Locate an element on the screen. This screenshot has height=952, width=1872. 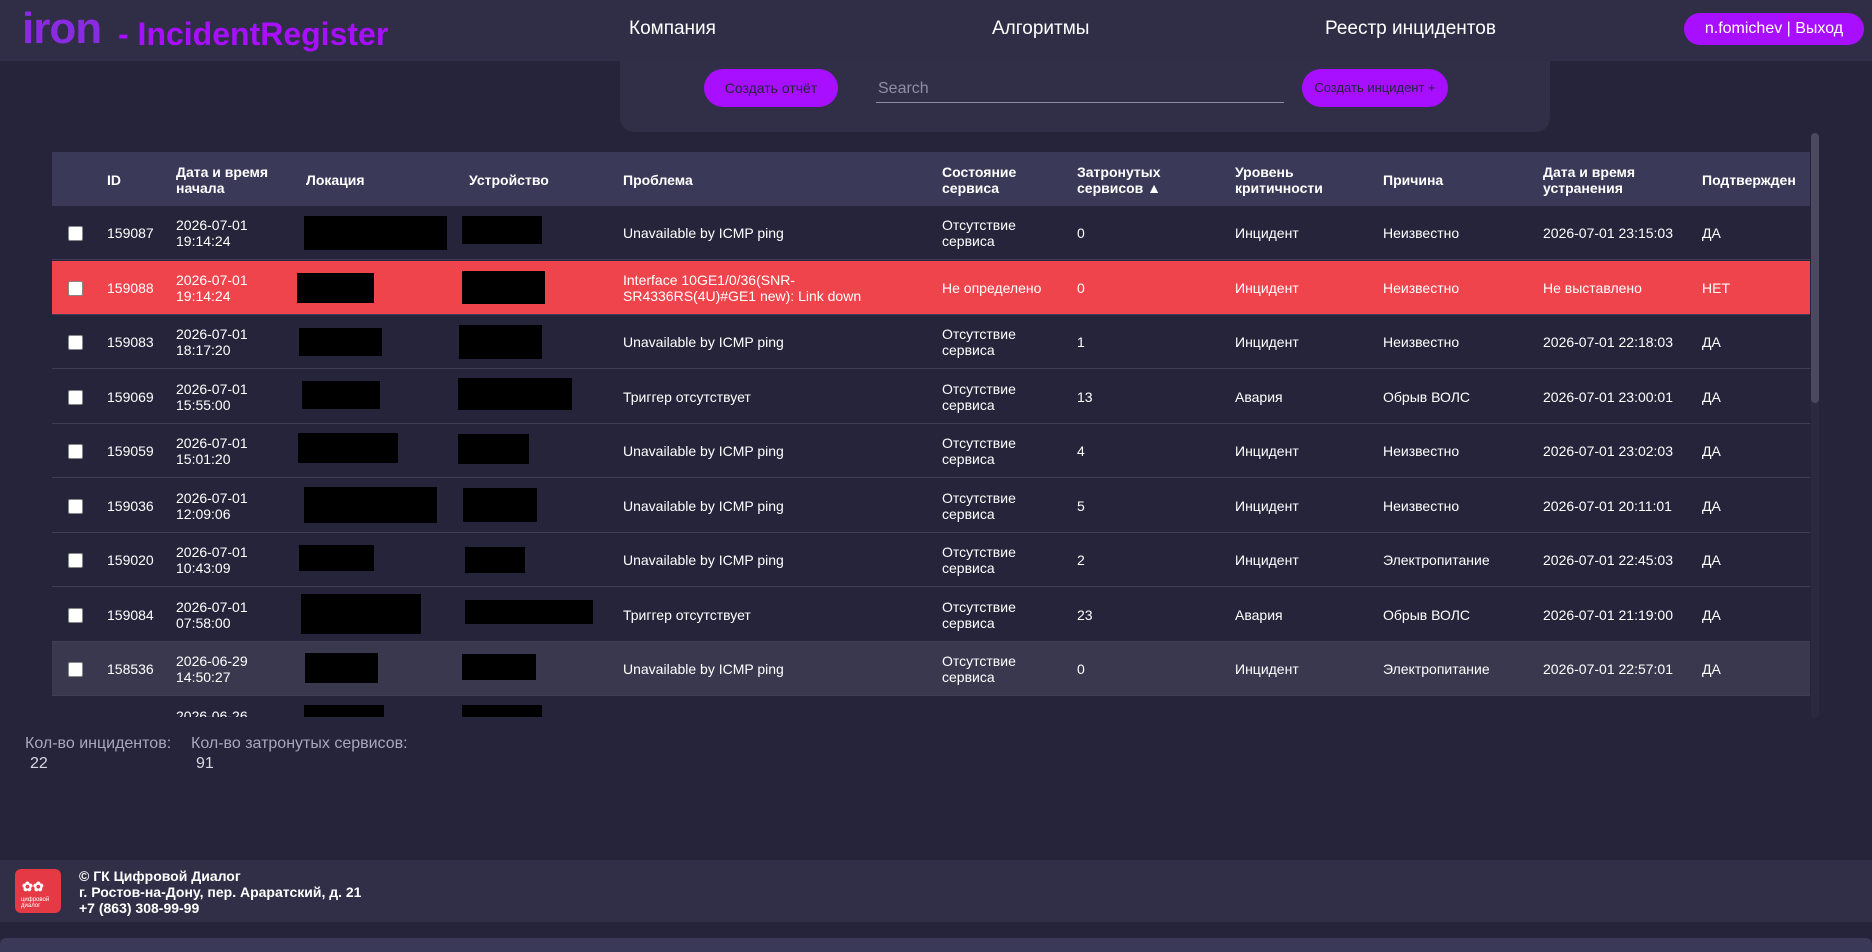
cell-affected: 5 is located at coordinates (1081, 505).